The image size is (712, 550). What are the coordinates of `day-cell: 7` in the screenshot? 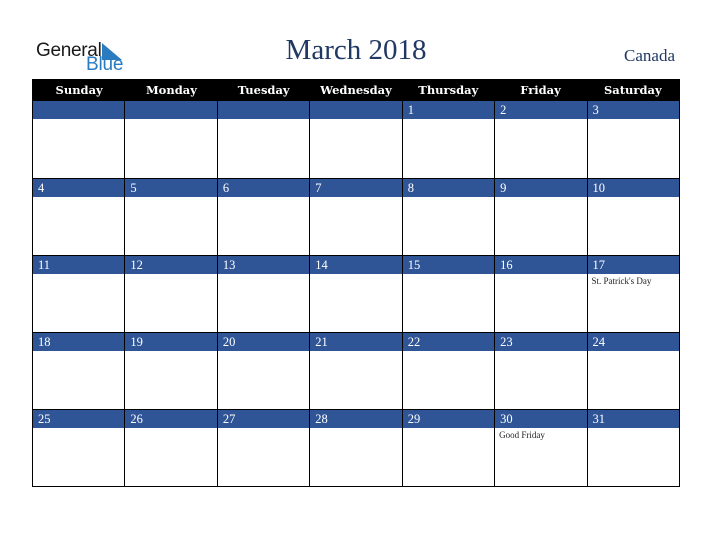 It's located at (355, 216).